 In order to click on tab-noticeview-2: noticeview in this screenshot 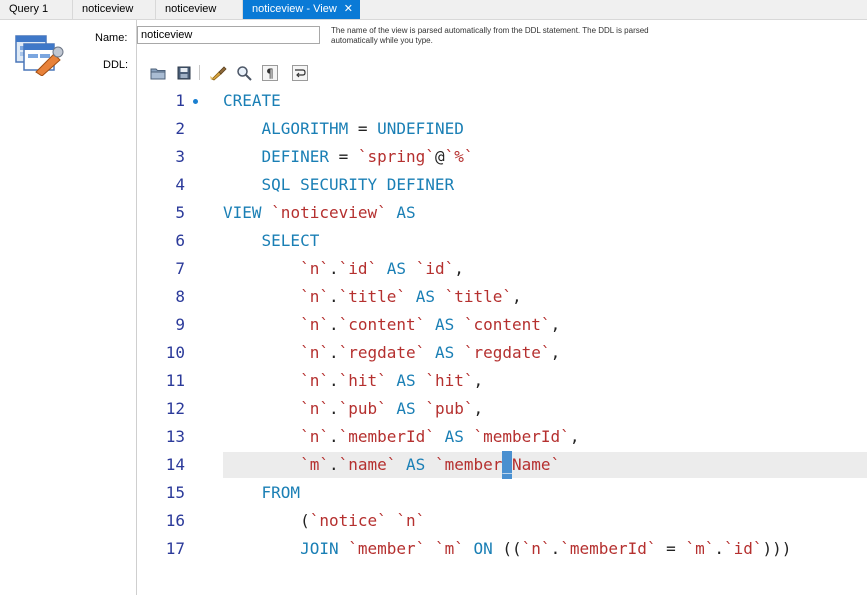, I will do `click(199, 9)`.